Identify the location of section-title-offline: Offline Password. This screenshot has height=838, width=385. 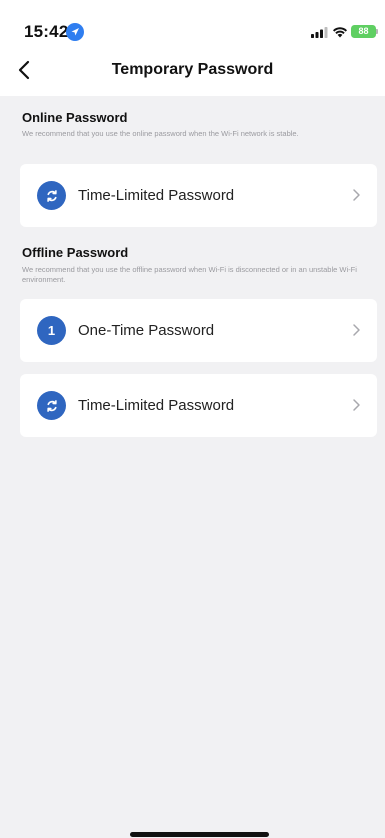
(75, 252).